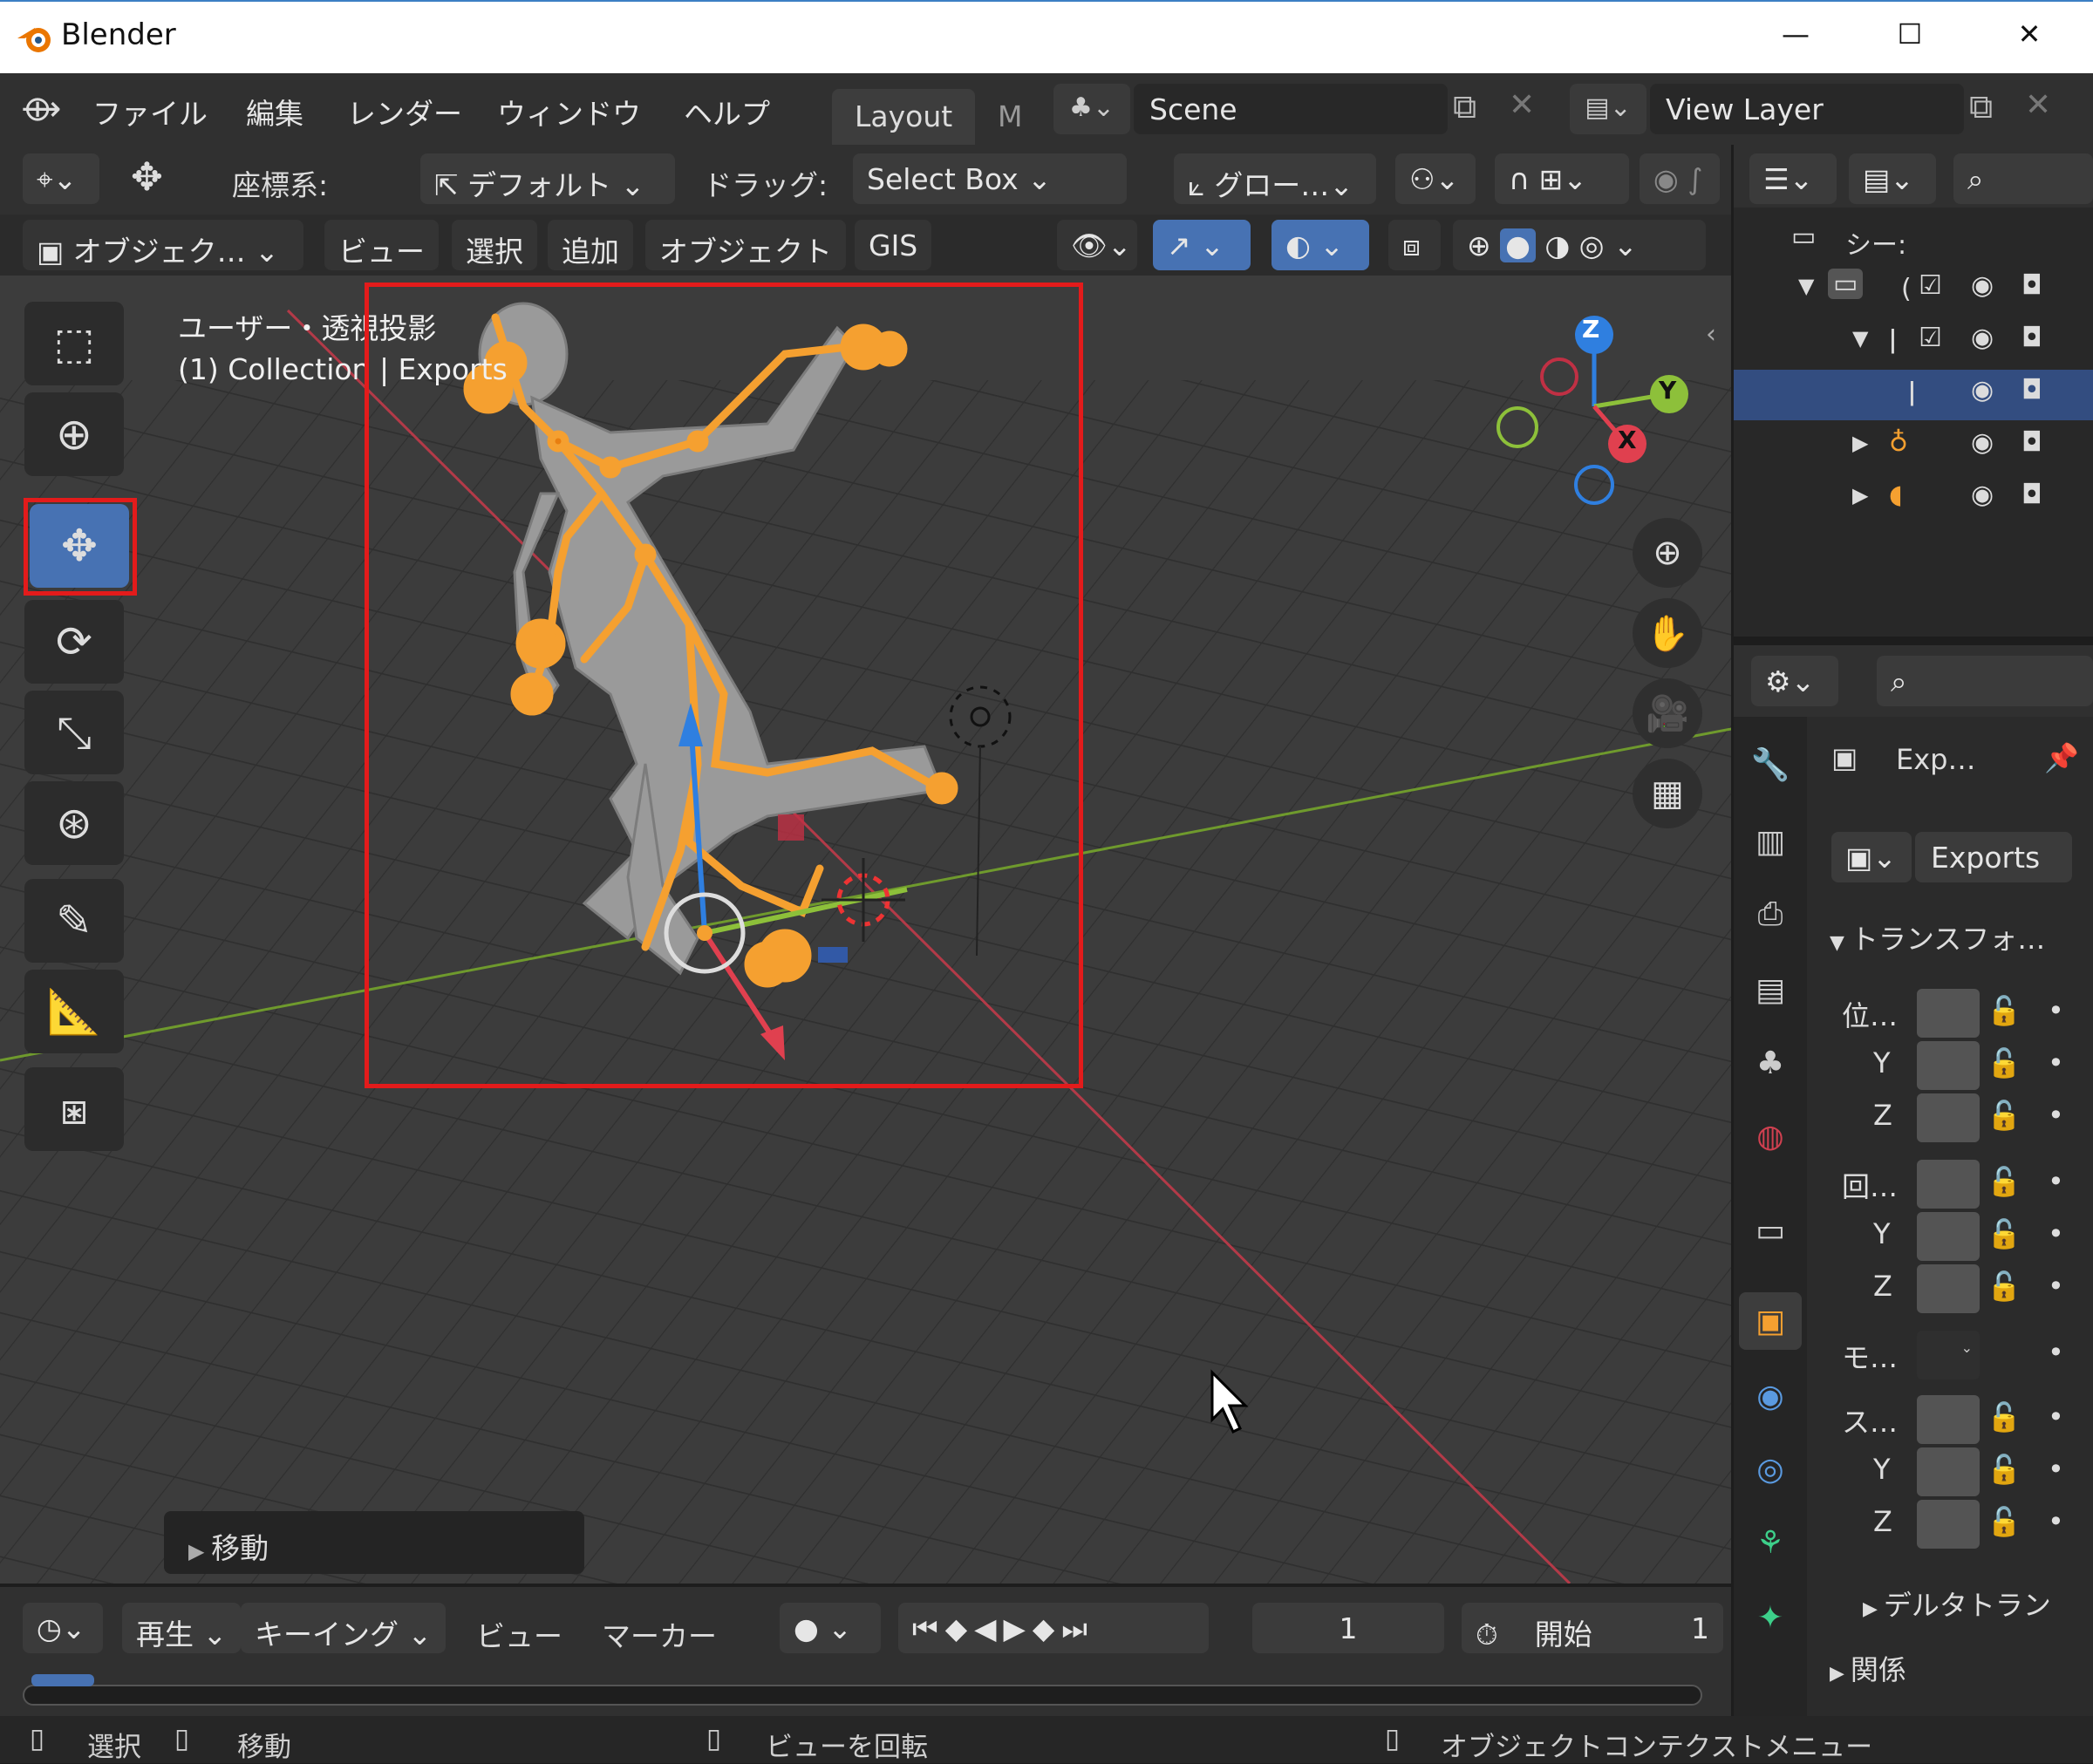 This screenshot has width=2093, height=1764. Describe the element at coordinates (1770, 1396) in the screenshot. I see `modifier-tab-icon: ◉` at that location.